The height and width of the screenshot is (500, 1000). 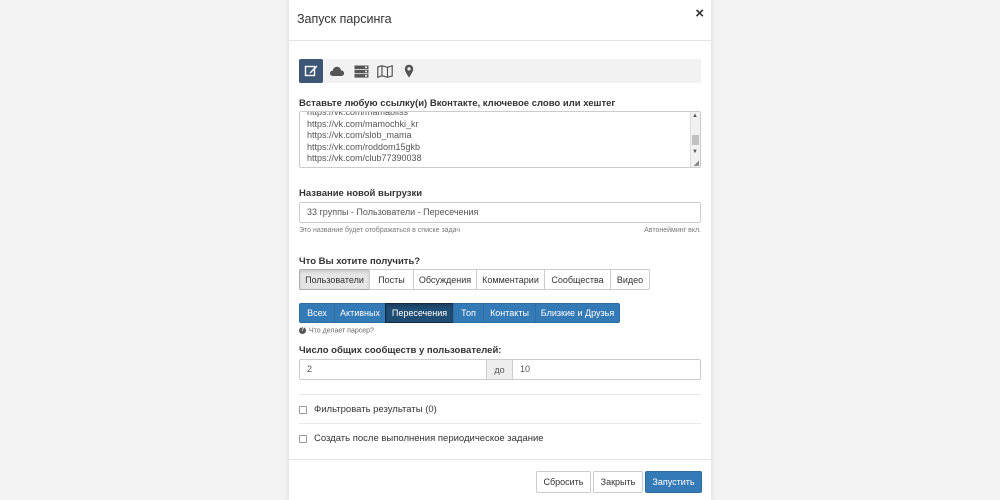 What do you see at coordinates (419, 313) in the screenshot?
I see `mode-intersections: Пересечения` at bounding box center [419, 313].